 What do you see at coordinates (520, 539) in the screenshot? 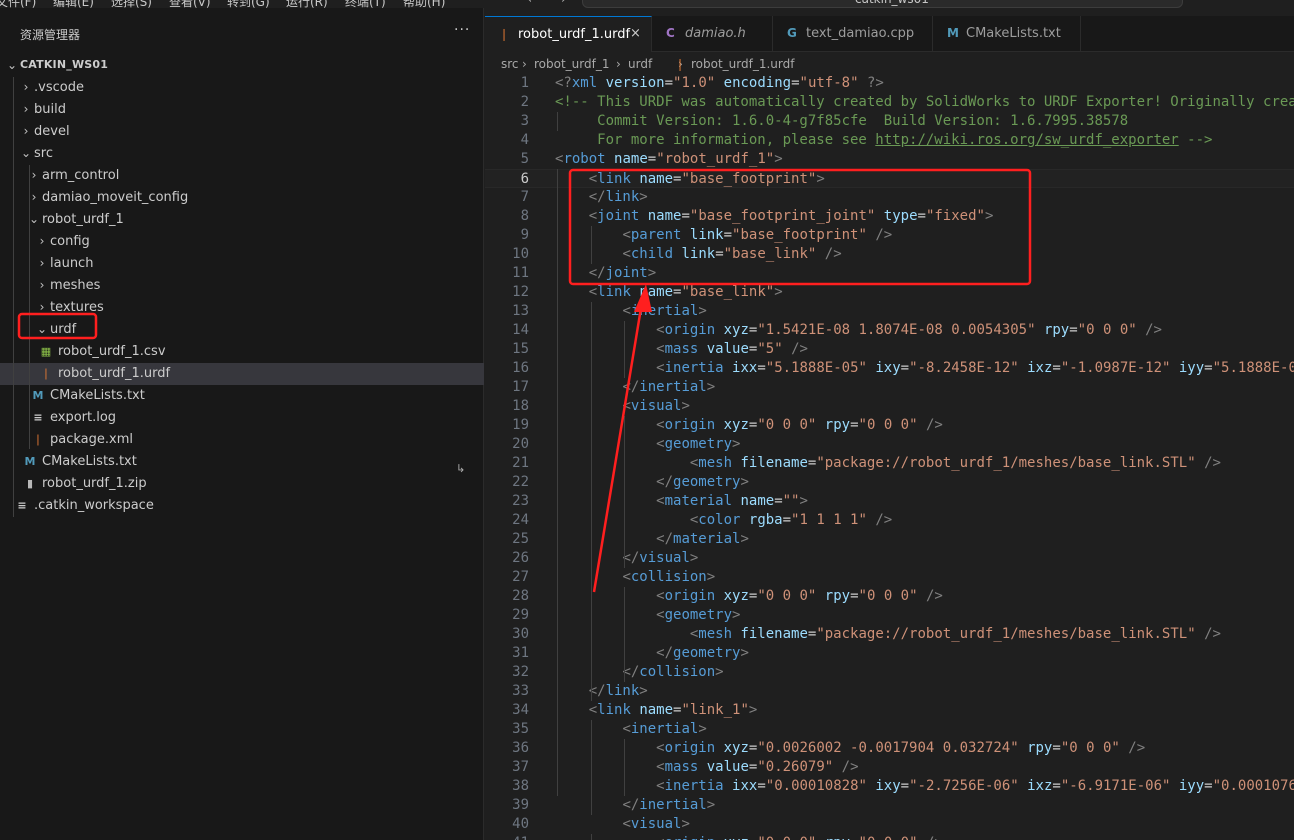
I see `line-number: 25` at bounding box center [520, 539].